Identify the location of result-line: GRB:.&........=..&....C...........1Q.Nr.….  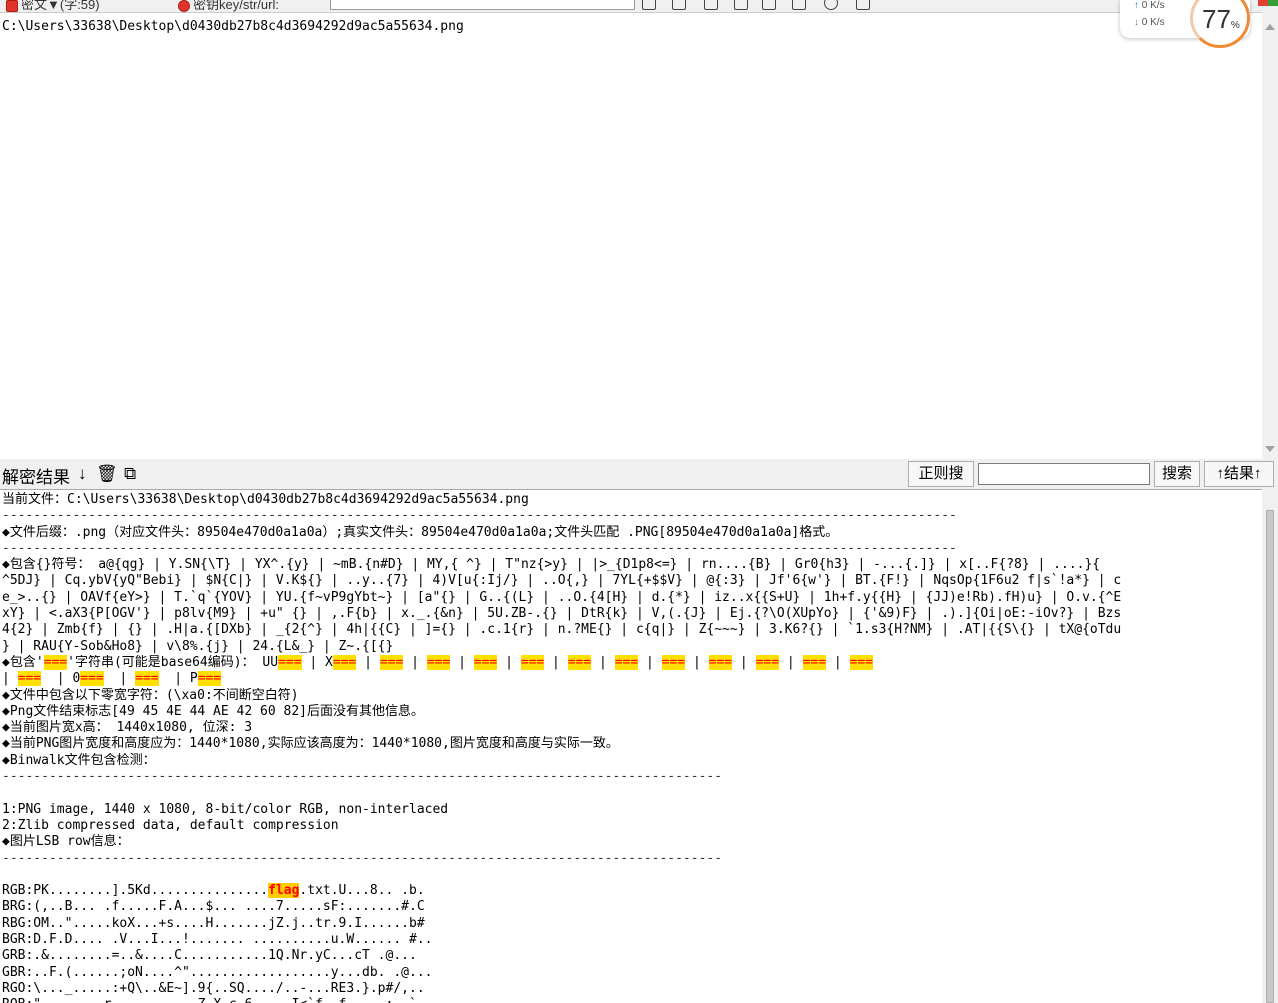
(209, 956).